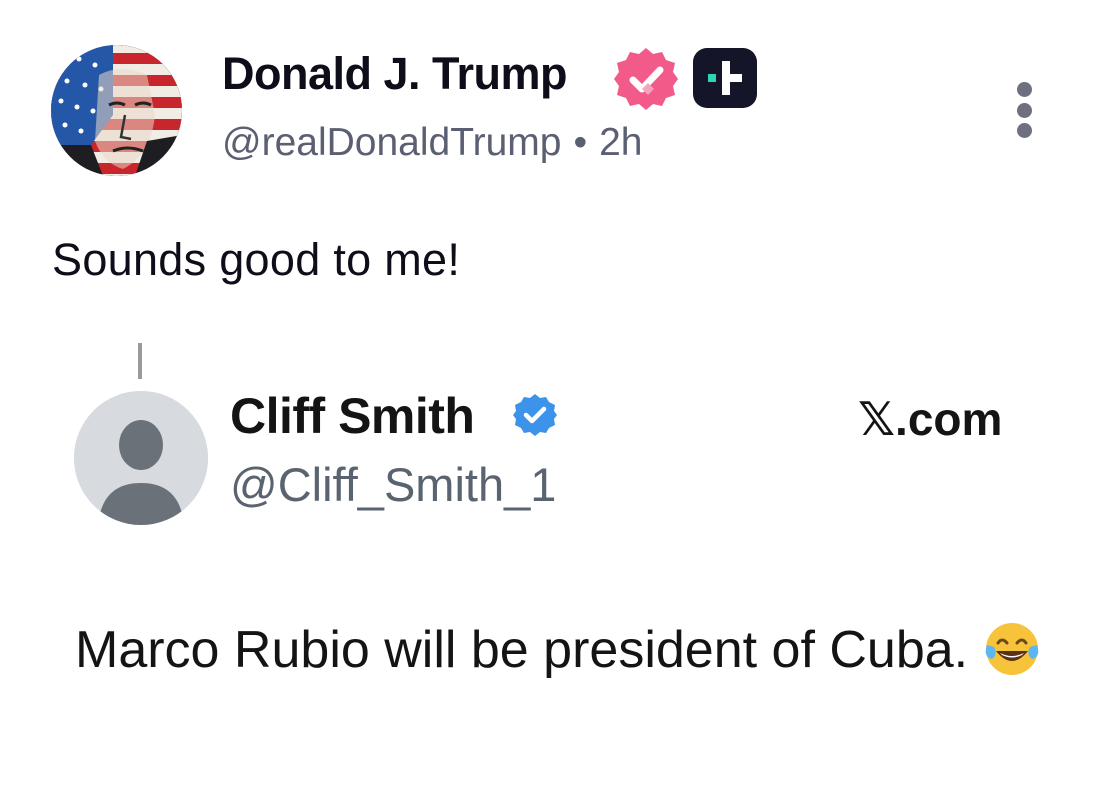  I want to click on quoted-text: Marco Rubio will be president of Cuba., so click(575, 650).